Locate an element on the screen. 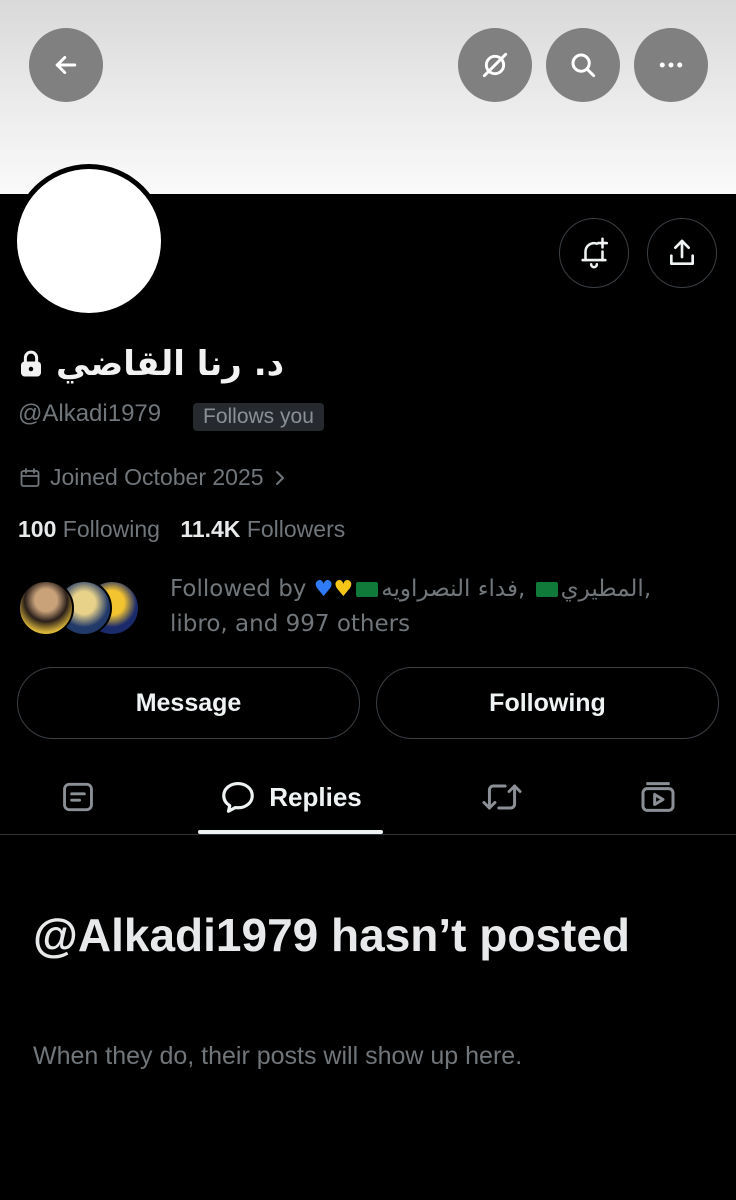 The height and width of the screenshot is (1200, 736). calendar-icon is located at coordinates (30, 477).